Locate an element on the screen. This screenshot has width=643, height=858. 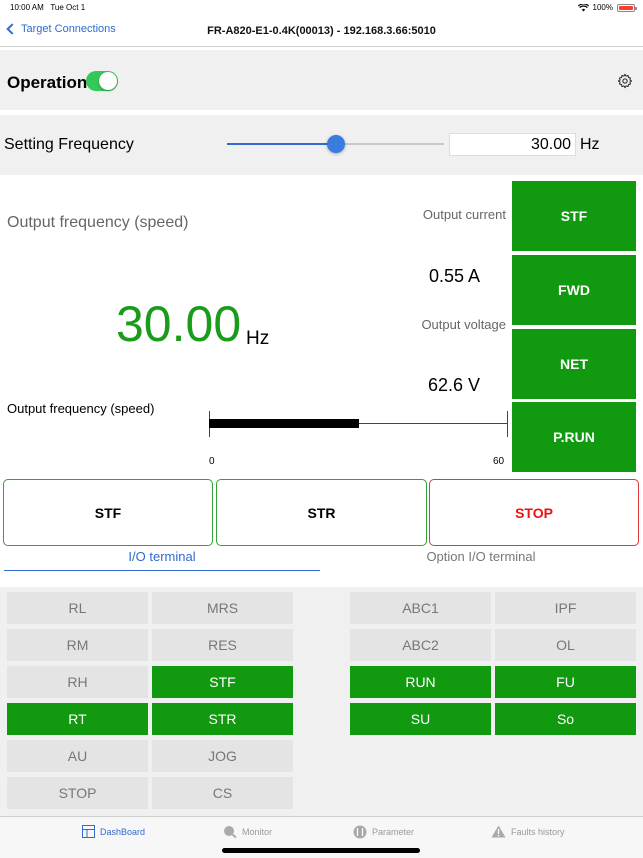
input-terminal-rl: RL is located at coordinates (77, 608).